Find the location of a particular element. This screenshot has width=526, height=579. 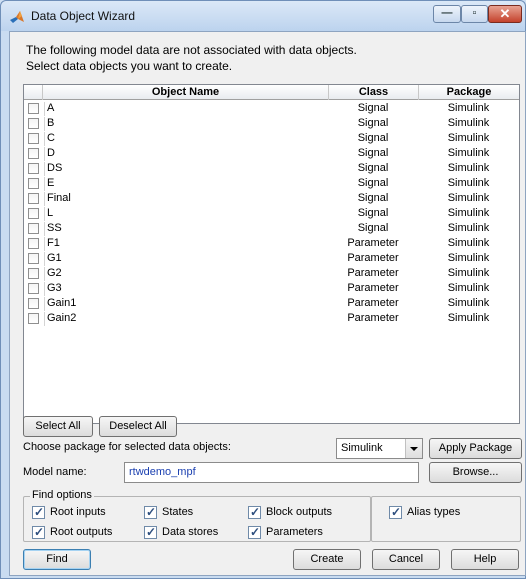

table-row: Gain2 Parameter Simulink is located at coordinates (271, 318).